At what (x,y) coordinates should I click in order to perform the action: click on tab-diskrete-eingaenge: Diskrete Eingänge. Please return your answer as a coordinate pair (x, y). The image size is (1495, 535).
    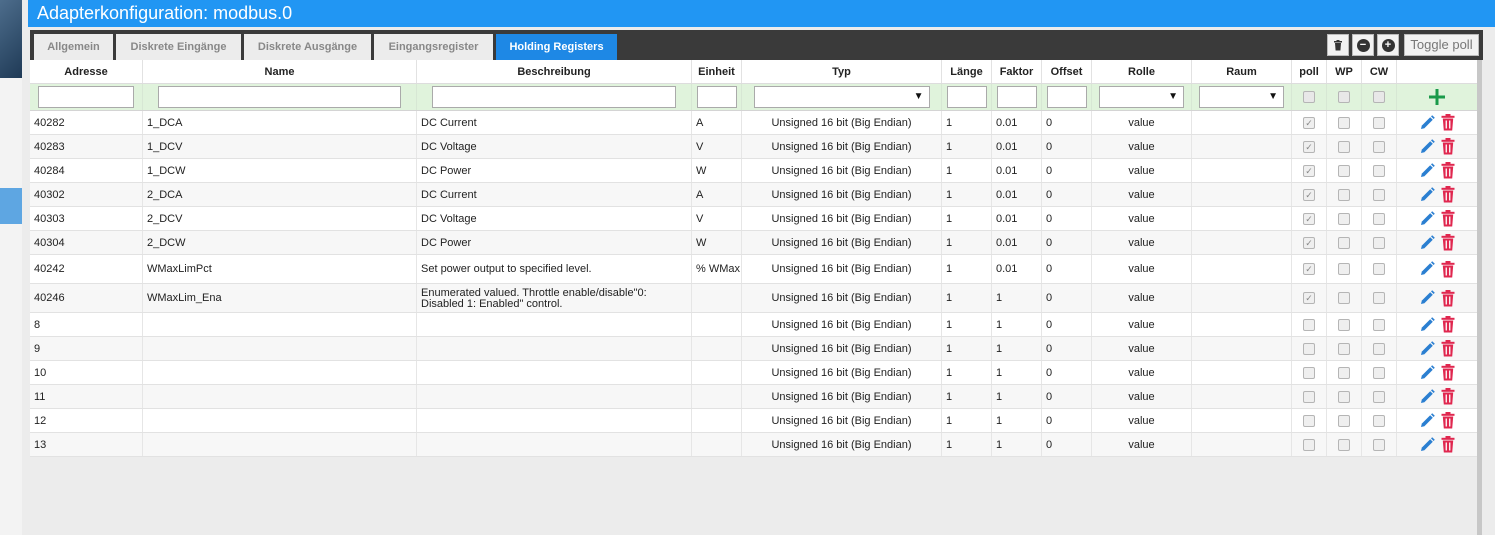
    Looking at the image, I should click on (178, 47).